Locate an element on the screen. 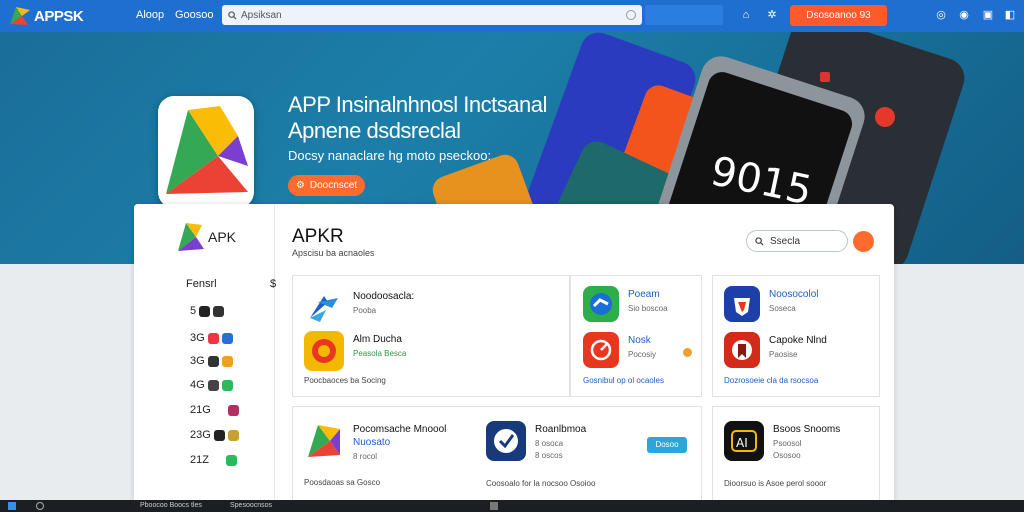 This screenshot has width=1024, height=512. svg-text: AI is located at coordinates (742, 443).